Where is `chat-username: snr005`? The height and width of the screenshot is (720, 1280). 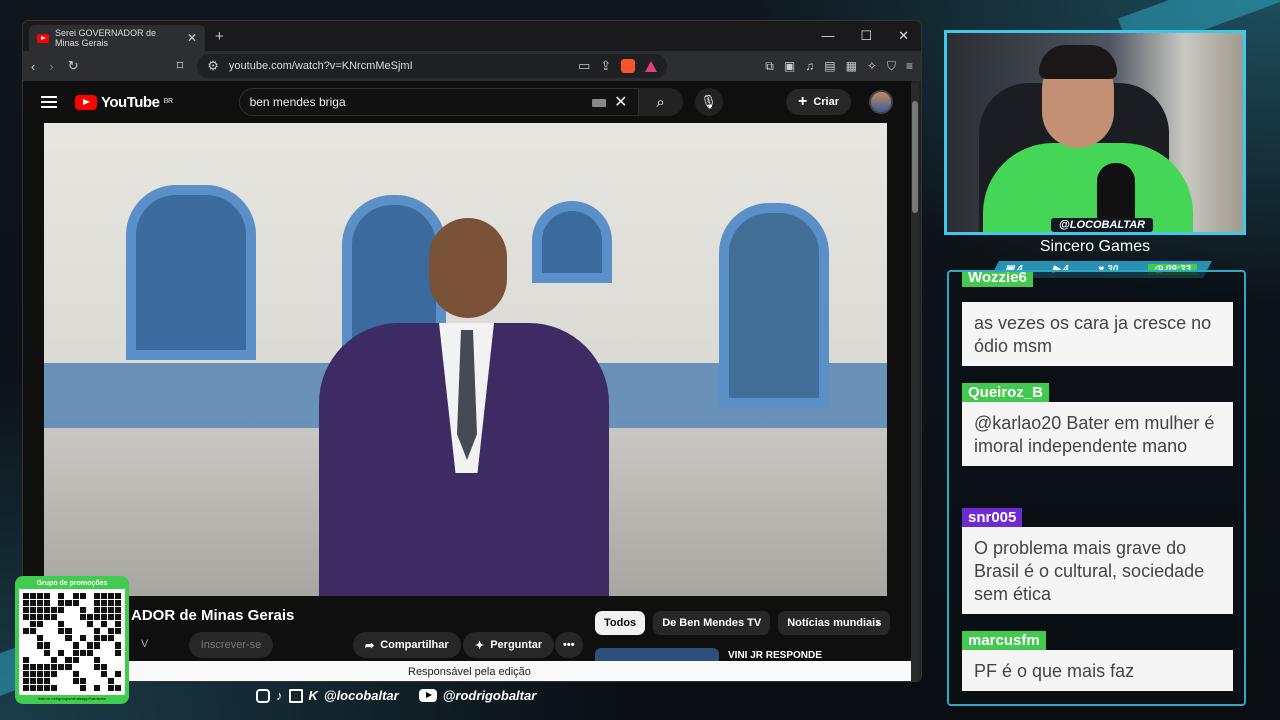
chat-username: snr005 is located at coordinates (992, 517).